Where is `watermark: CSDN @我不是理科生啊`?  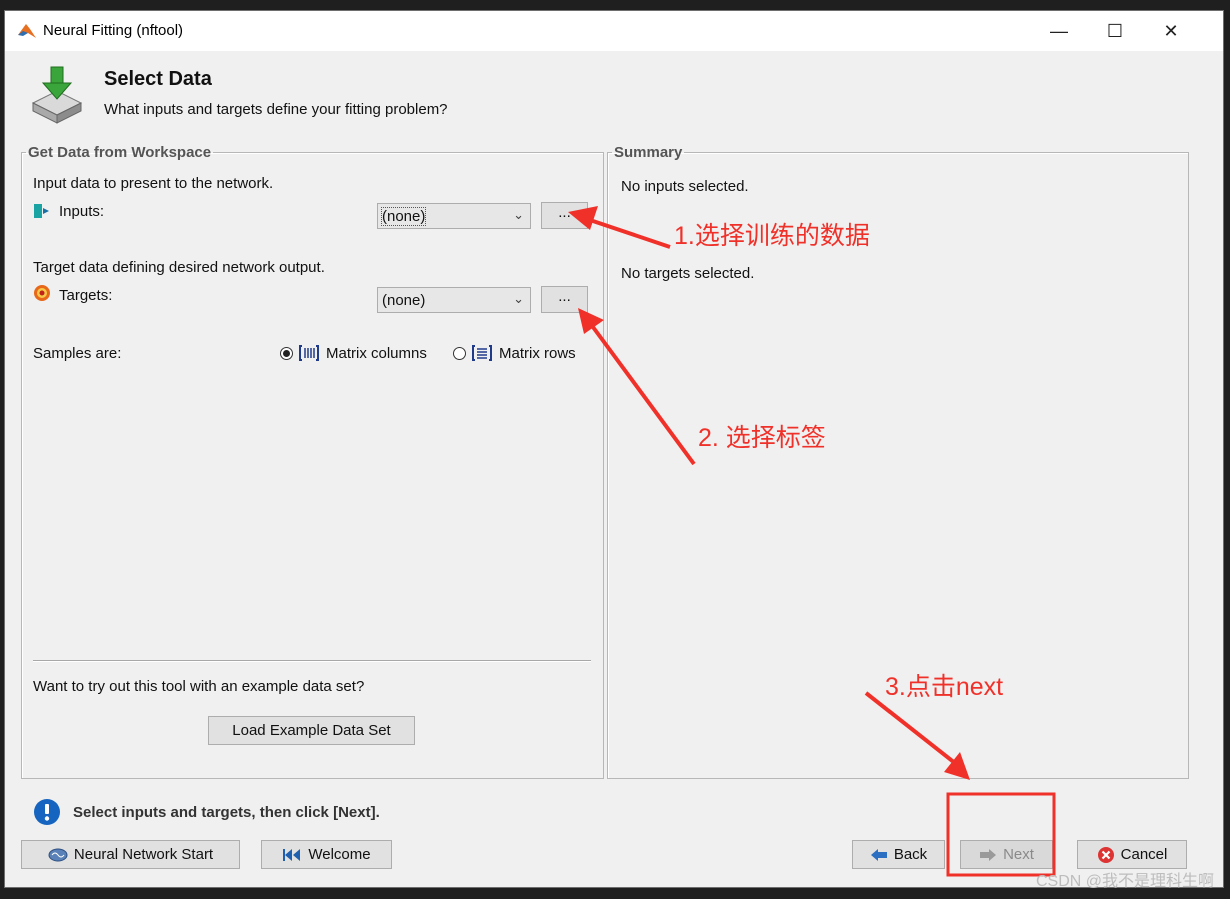 watermark: CSDN @我不是理科生啊 is located at coordinates (1124, 881).